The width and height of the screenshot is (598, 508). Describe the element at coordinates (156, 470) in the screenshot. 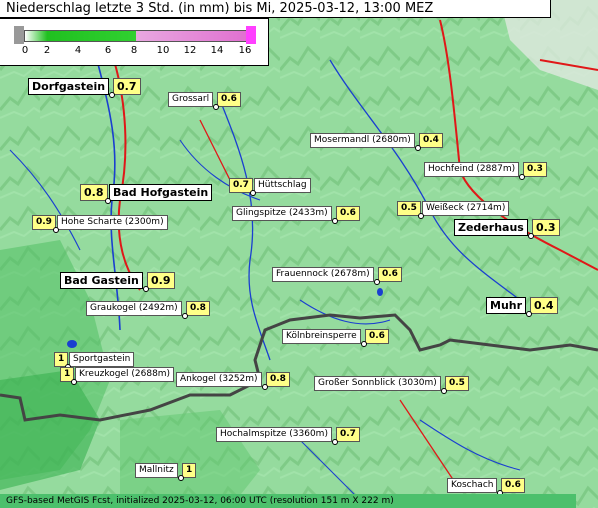

I see `place-label-mallnitz: Mallnitz` at that location.